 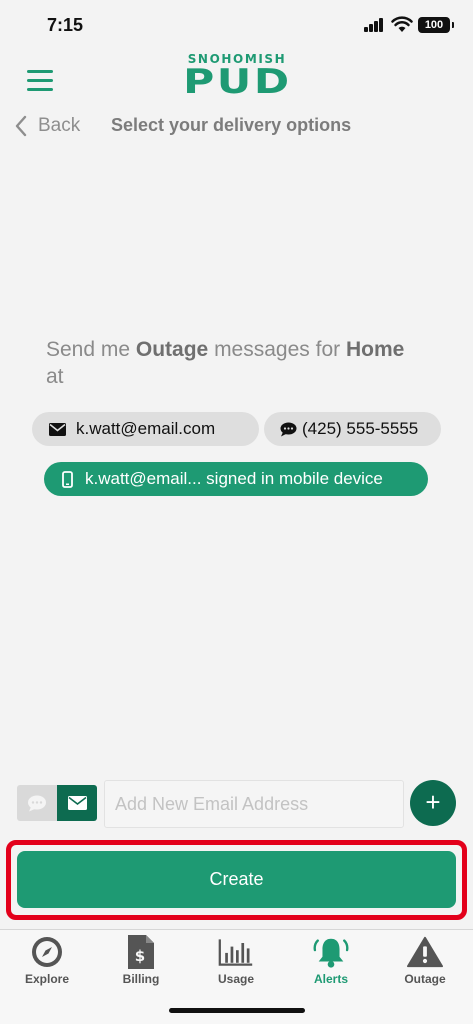 I want to click on toggle-email, so click(x=77, y=803).